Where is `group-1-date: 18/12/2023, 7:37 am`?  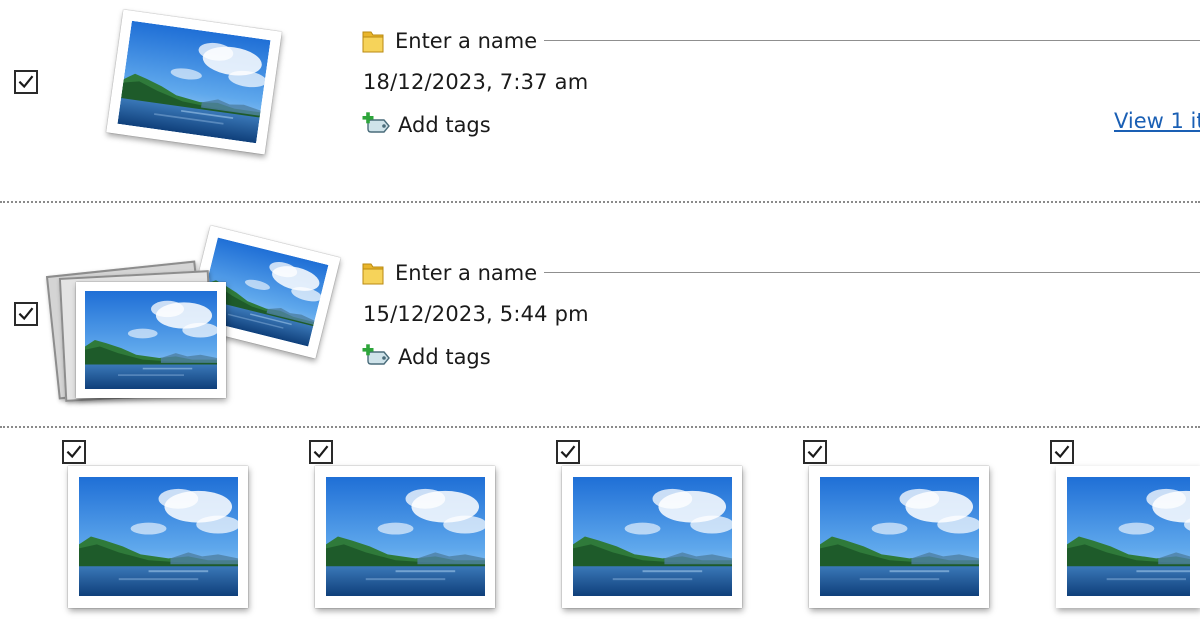 group-1-date: 18/12/2023, 7:37 am is located at coordinates (476, 82).